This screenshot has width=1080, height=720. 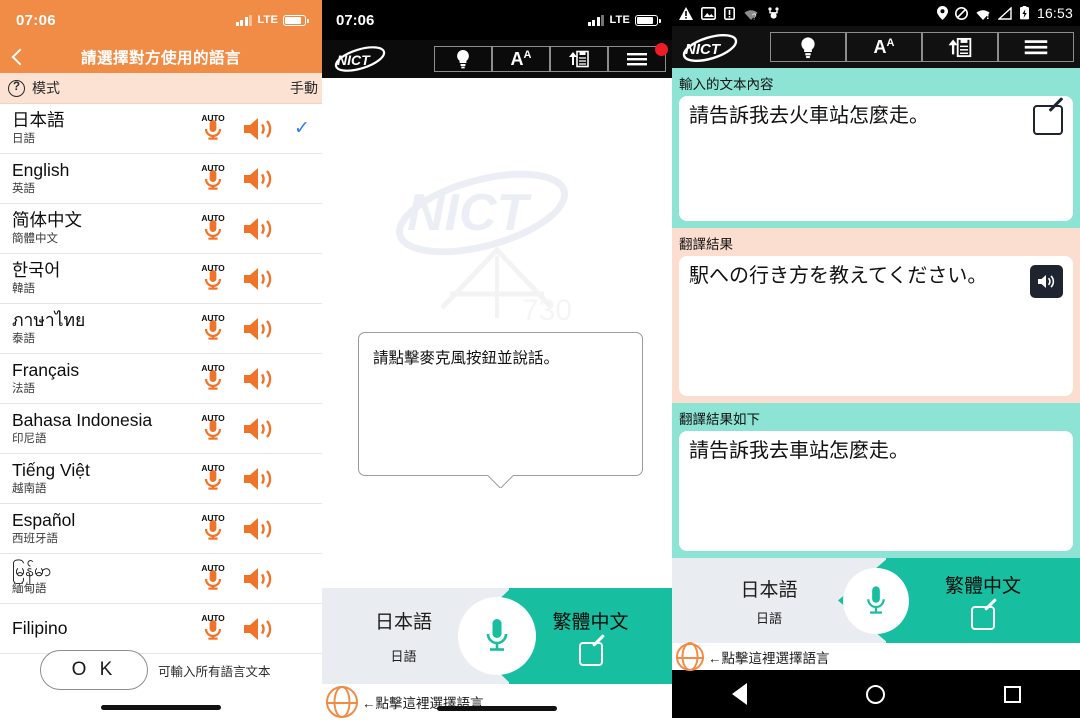 What do you see at coordinates (304, 88) in the screenshot?
I see `mode-value: 手動` at bounding box center [304, 88].